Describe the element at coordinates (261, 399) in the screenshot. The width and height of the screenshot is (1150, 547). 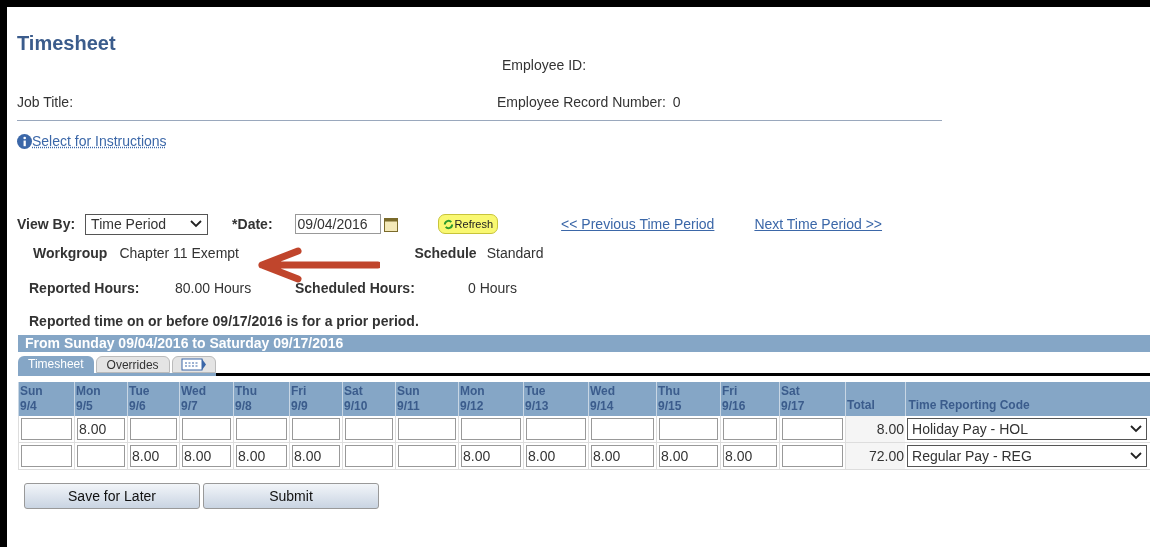
I see `column-header: Thu 9/8` at that location.